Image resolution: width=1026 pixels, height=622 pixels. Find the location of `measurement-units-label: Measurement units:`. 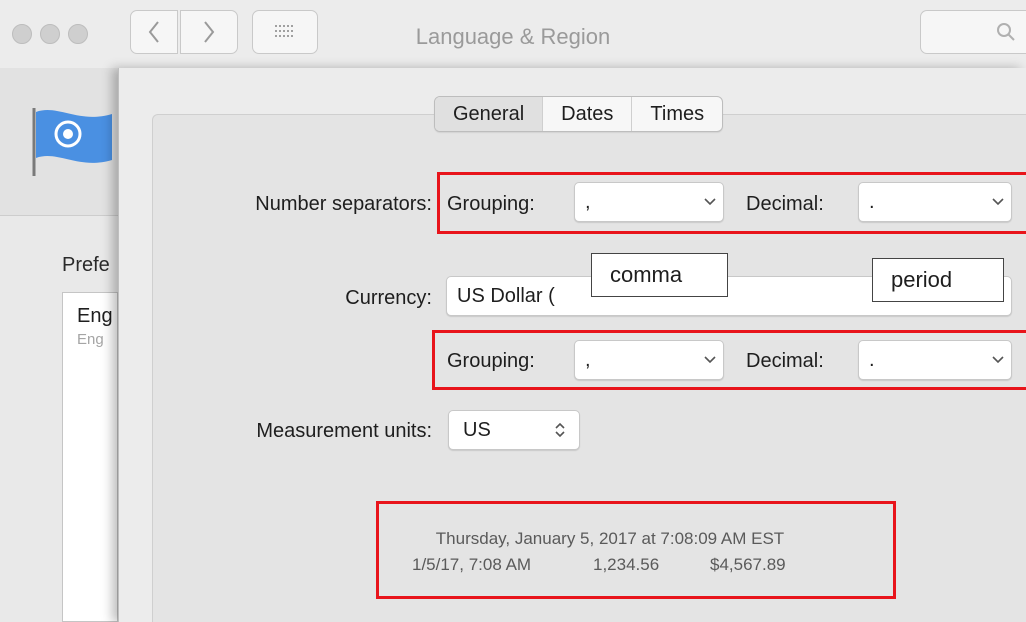

measurement-units-label: Measurement units: is located at coordinates (344, 431).